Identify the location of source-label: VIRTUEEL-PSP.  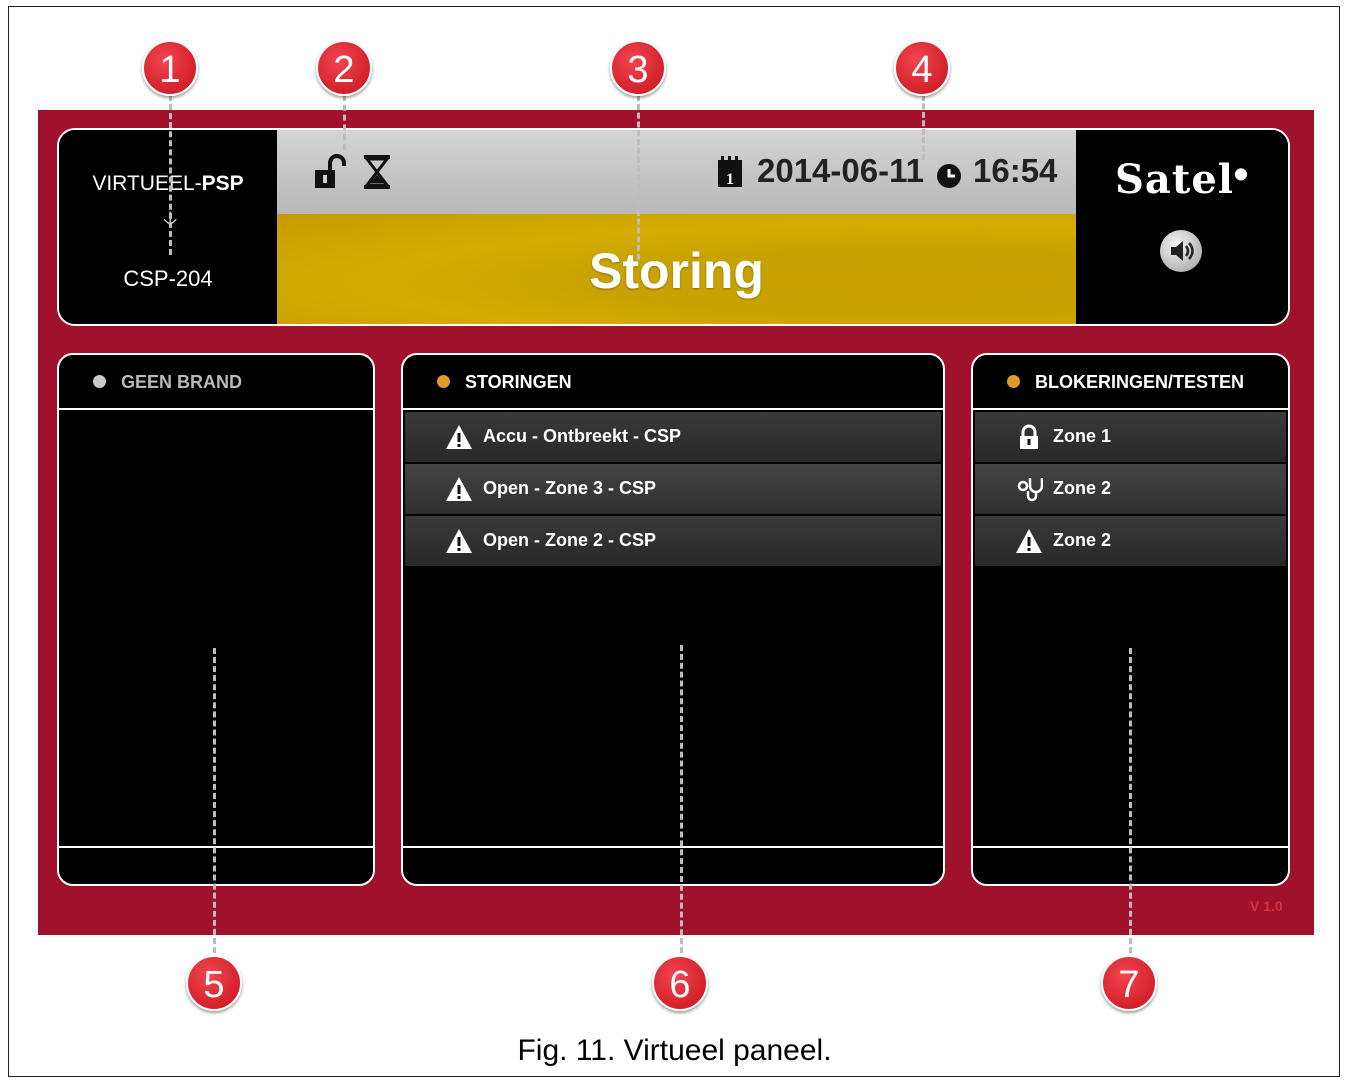
(168, 183).